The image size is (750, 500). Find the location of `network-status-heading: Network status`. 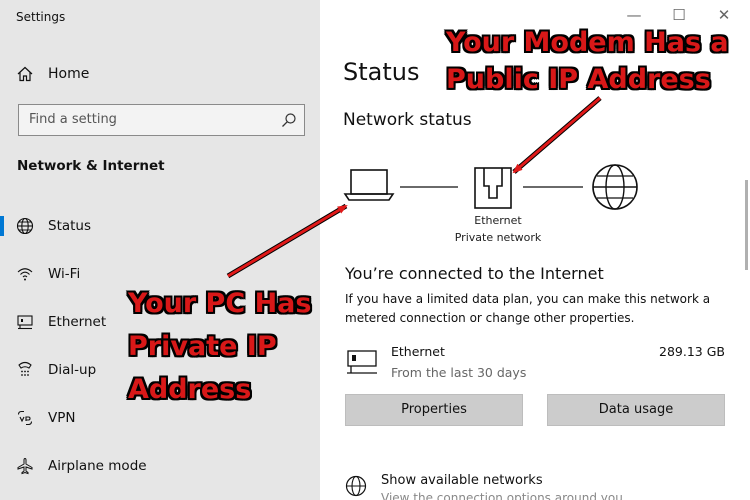

network-status-heading: Network status is located at coordinates (407, 120).